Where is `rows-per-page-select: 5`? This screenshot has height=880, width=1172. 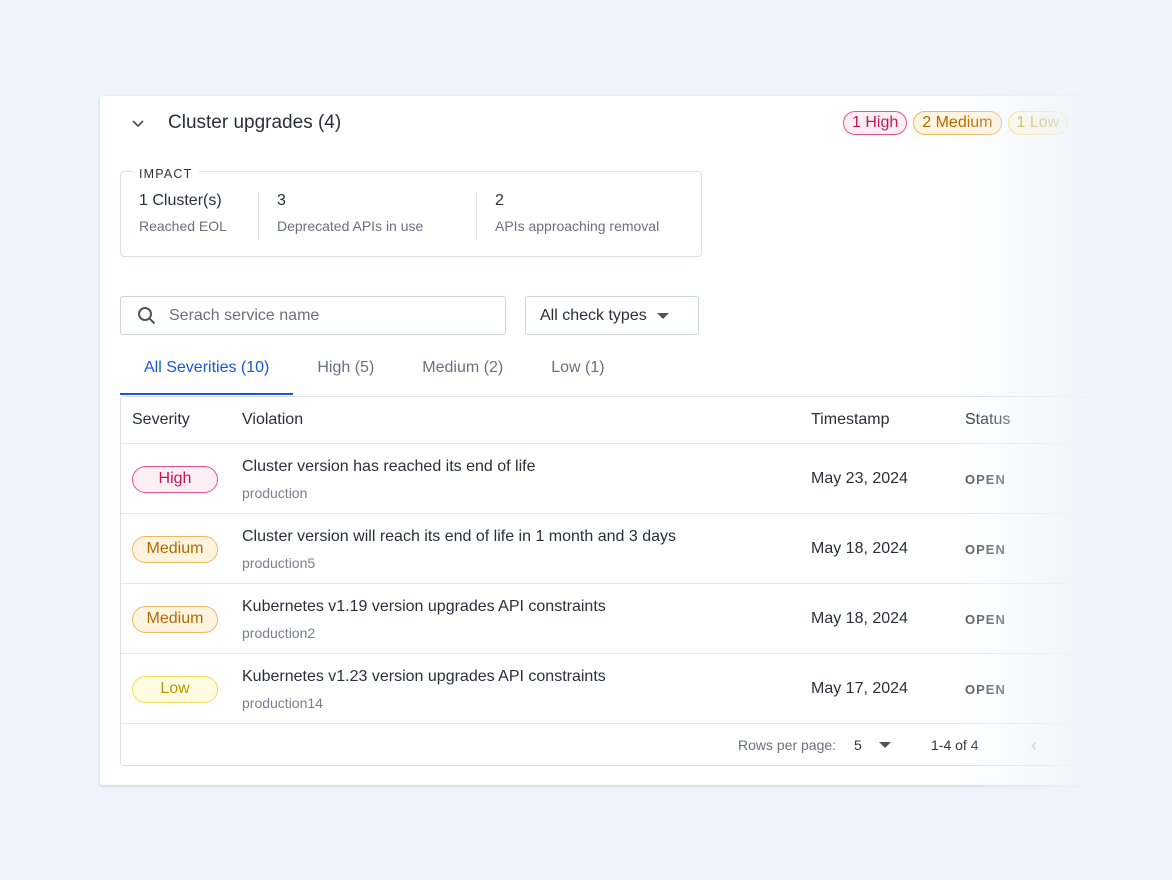 rows-per-page-select: 5 is located at coordinates (858, 745).